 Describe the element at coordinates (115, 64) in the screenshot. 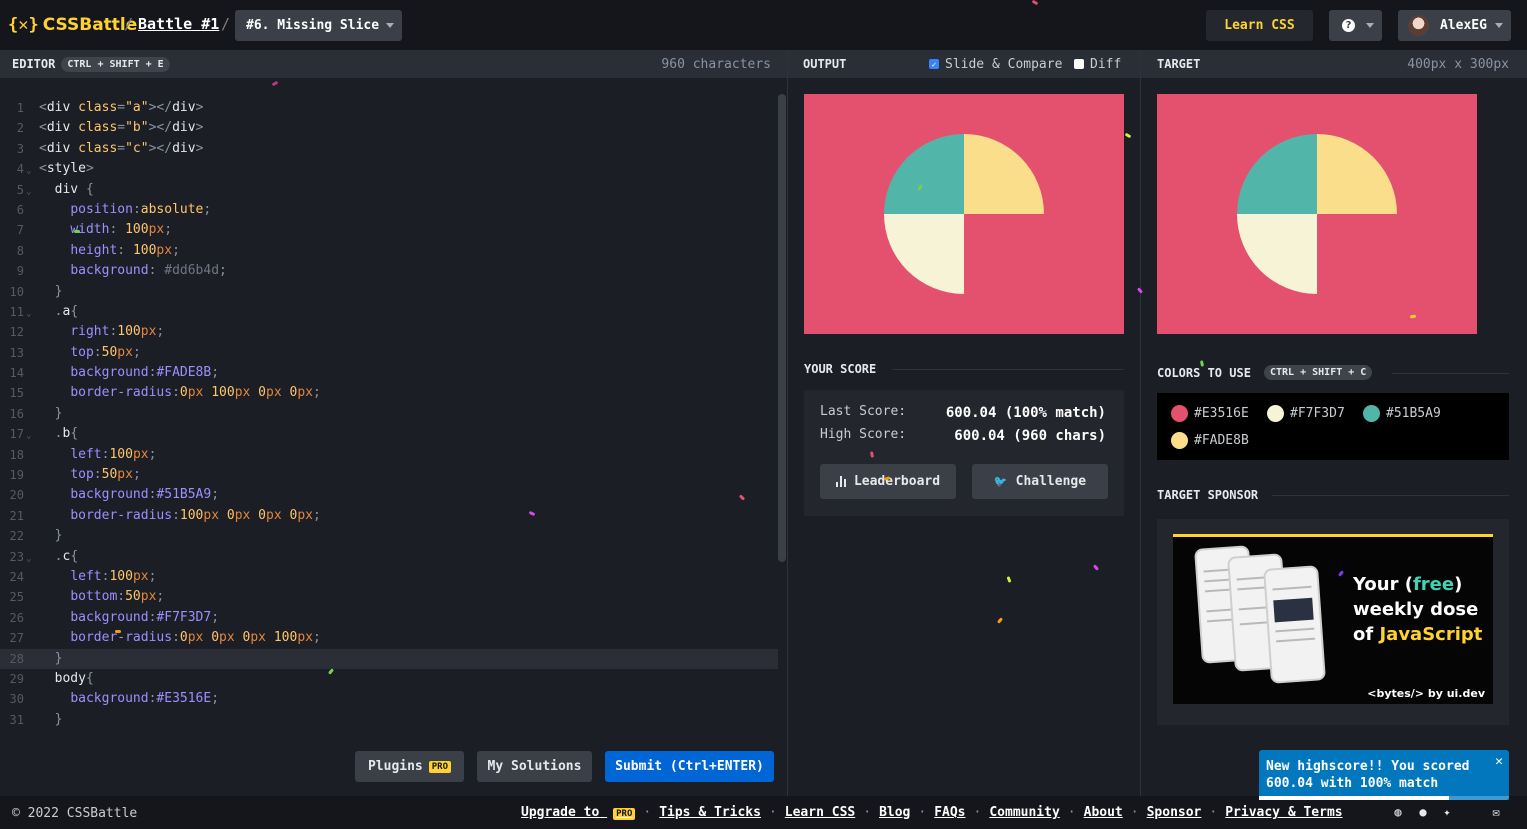

I see `editor-shortcut: CTRL + SHIFT + E` at that location.